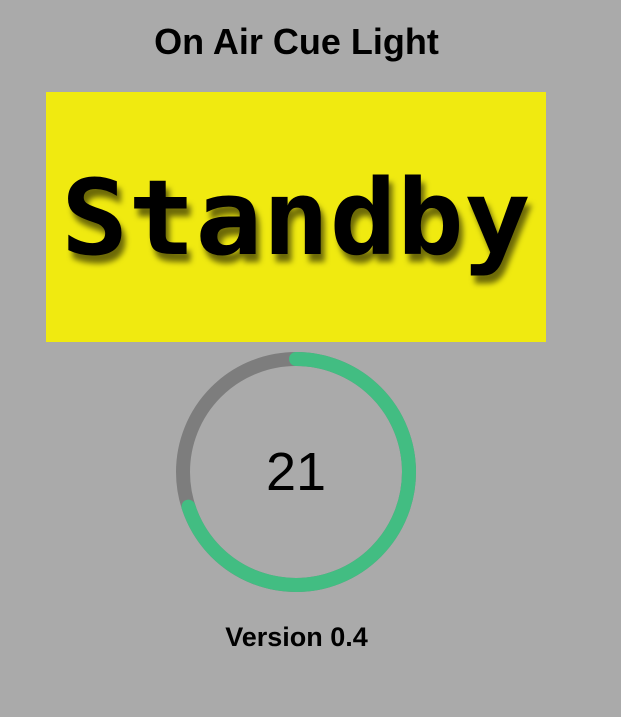 The width and height of the screenshot is (621, 717). I want to click on status-graphic: Standby, so click(296, 218).